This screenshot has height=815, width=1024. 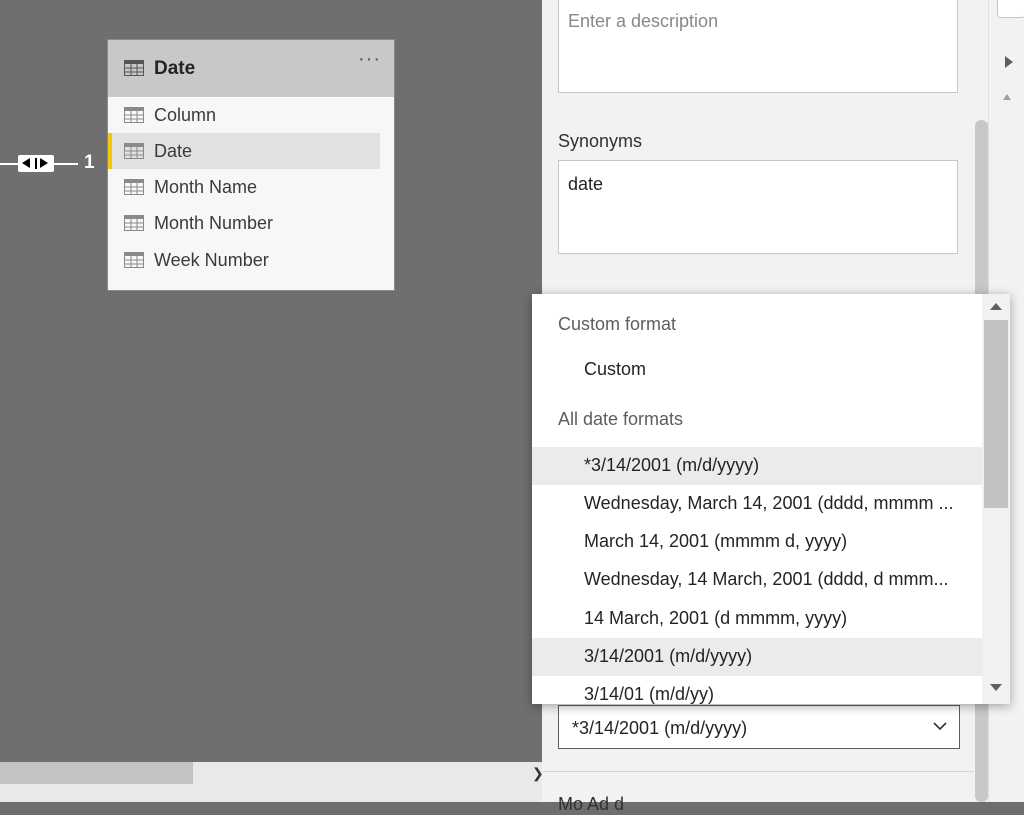 I want to click on field-label: Column, so click(x=185, y=115).